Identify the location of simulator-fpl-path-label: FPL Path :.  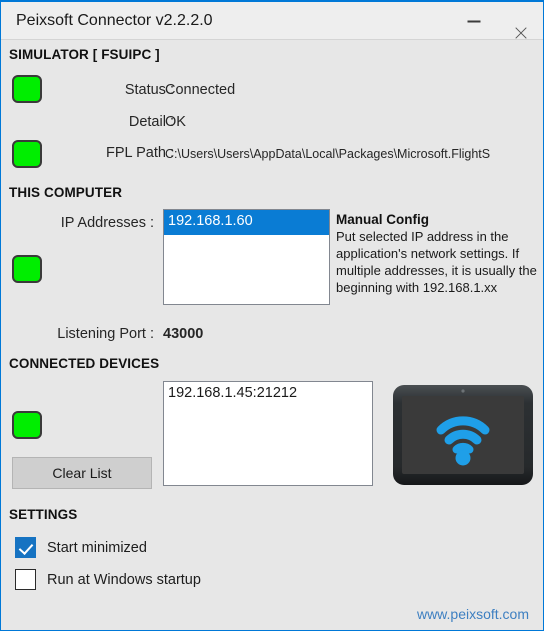
(140, 153).